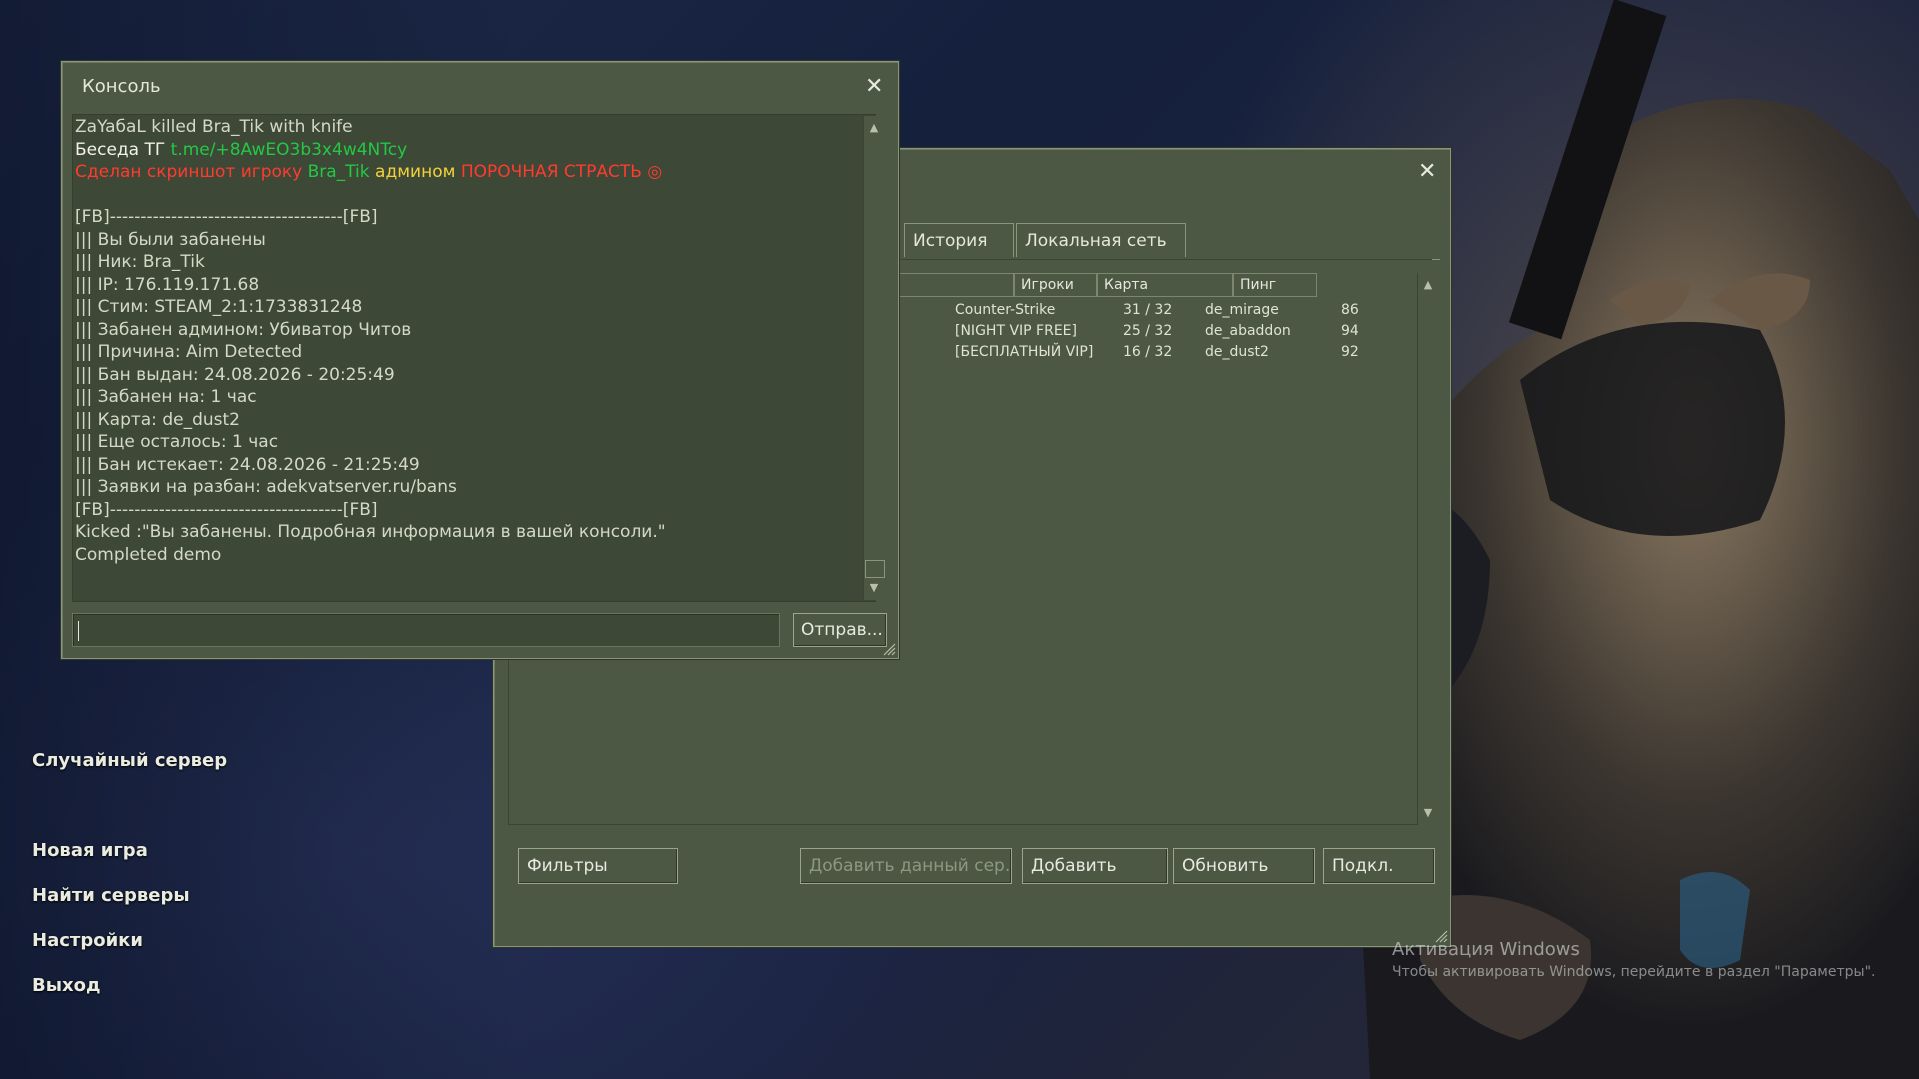 The image size is (1919, 1079). Describe the element at coordinates (1101, 240) in the screenshot. I see `tab-lan: Локальная сеть` at that location.